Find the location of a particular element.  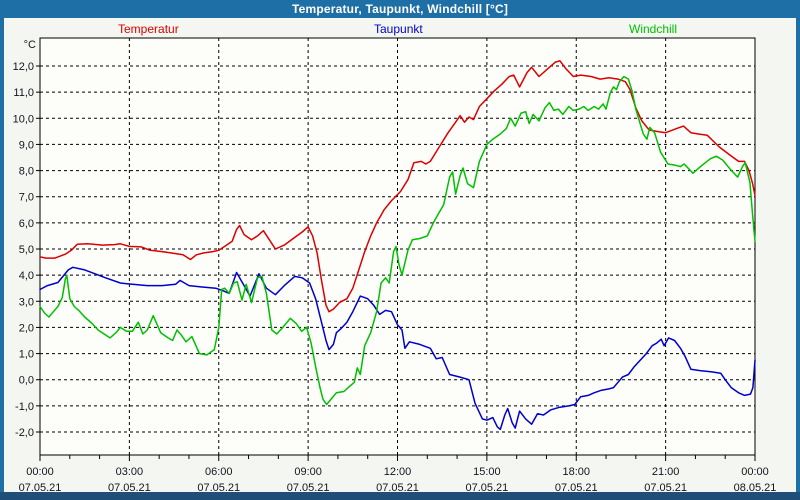

window-border-bottom is located at coordinates (400, 496).